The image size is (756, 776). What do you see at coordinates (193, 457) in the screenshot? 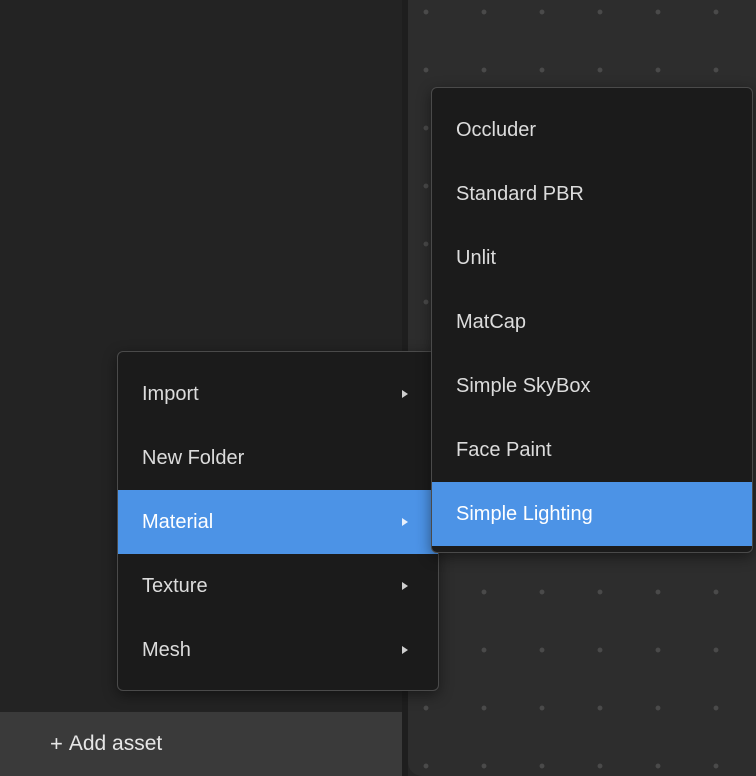
I see `menu-item-label: New Folder` at bounding box center [193, 457].